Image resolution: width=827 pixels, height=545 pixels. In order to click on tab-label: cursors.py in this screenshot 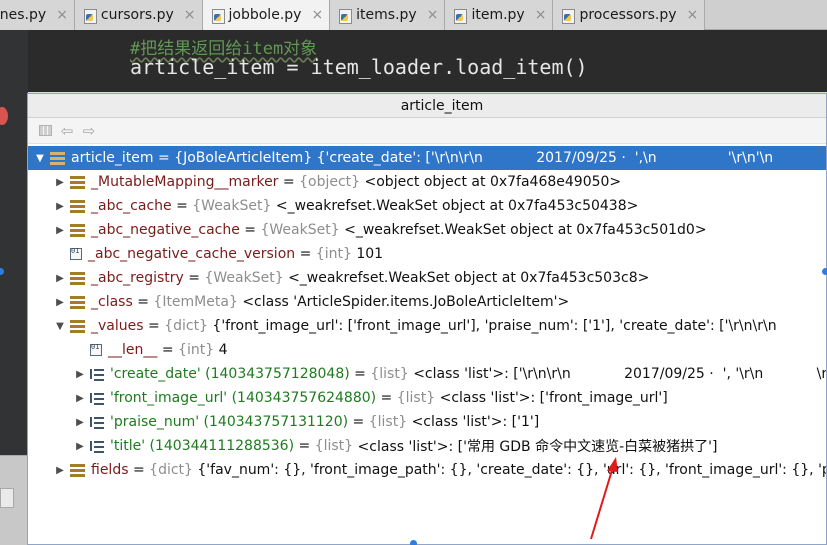, I will do `click(137, 15)`.